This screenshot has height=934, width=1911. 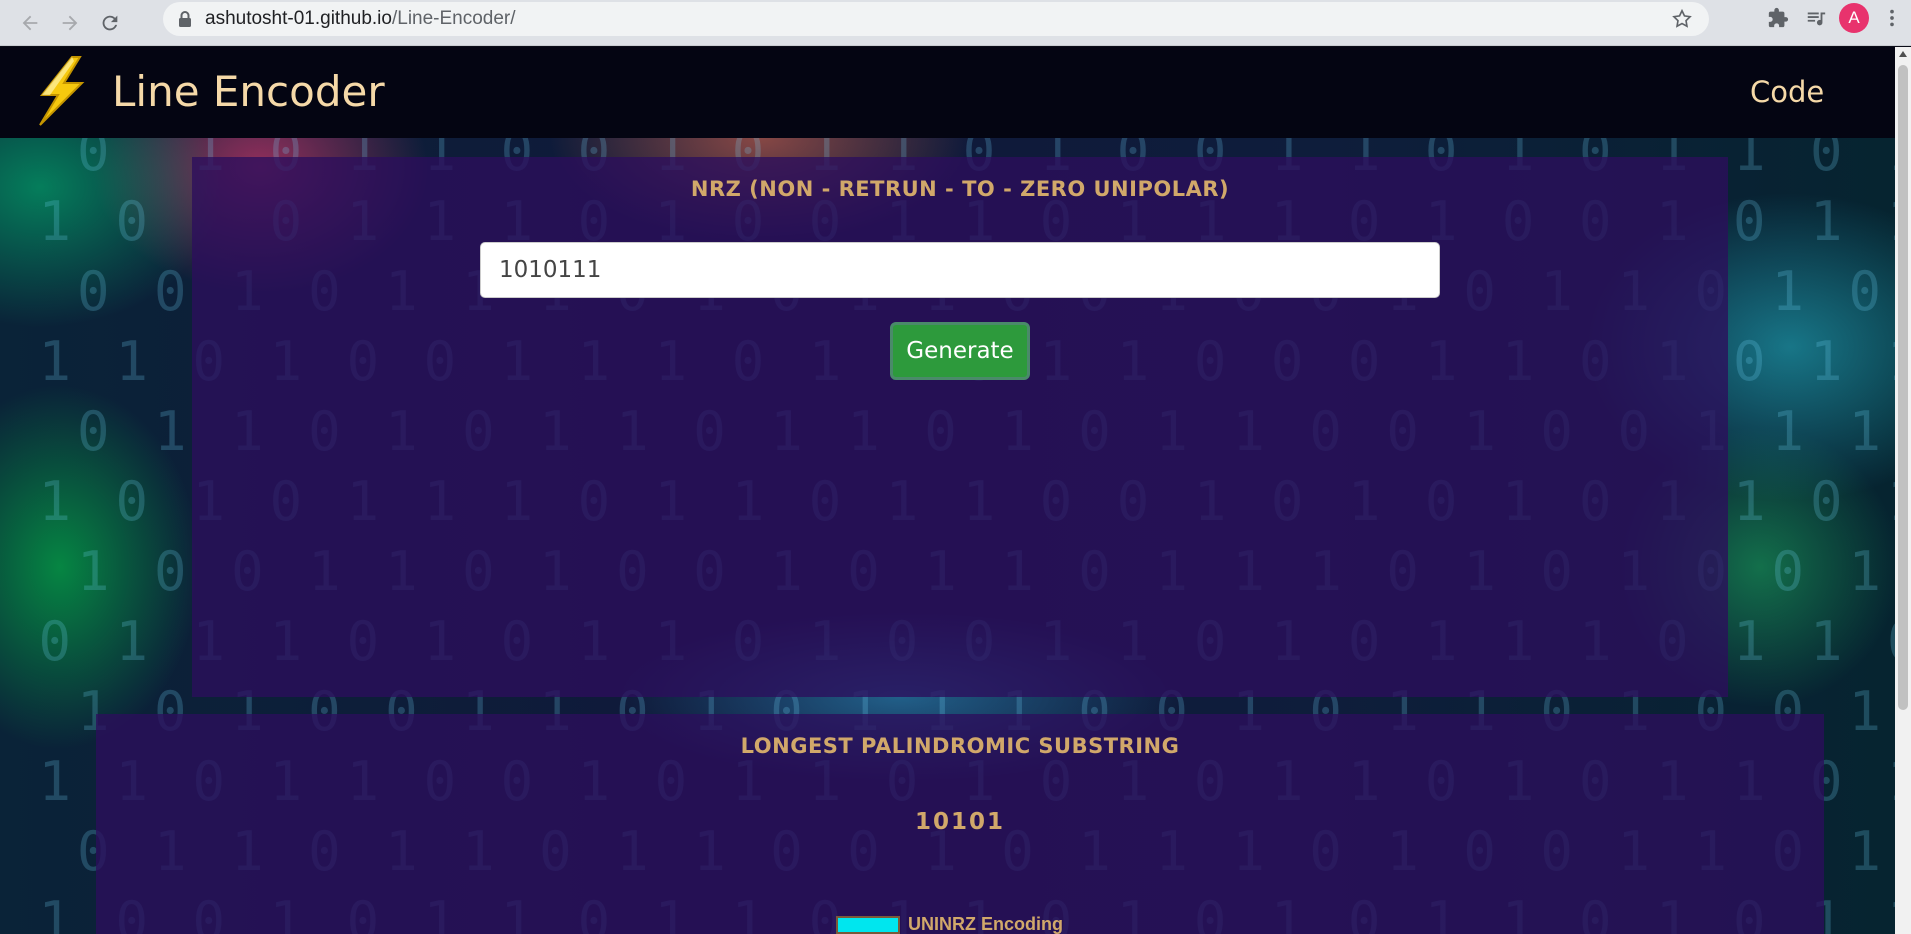 I want to click on extension-area: A, so click(x=1835, y=18).